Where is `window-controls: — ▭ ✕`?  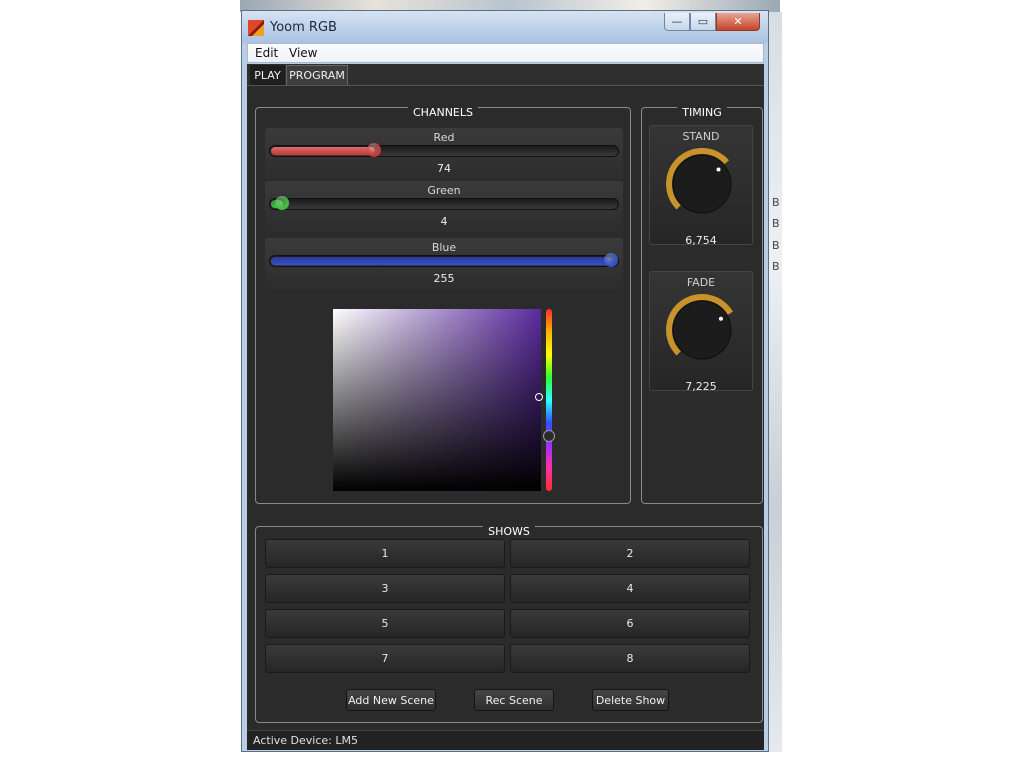 window-controls: — ▭ ✕ is located at coordinates (712, 22).